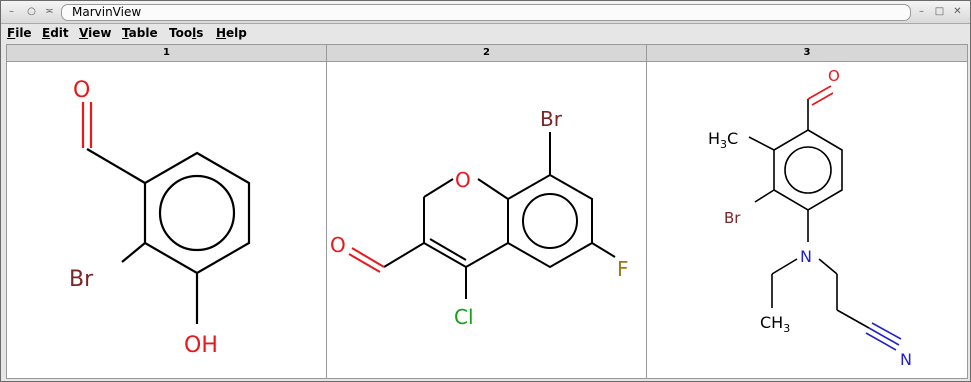  I want to click on benzo-ring, so click(550, 221).